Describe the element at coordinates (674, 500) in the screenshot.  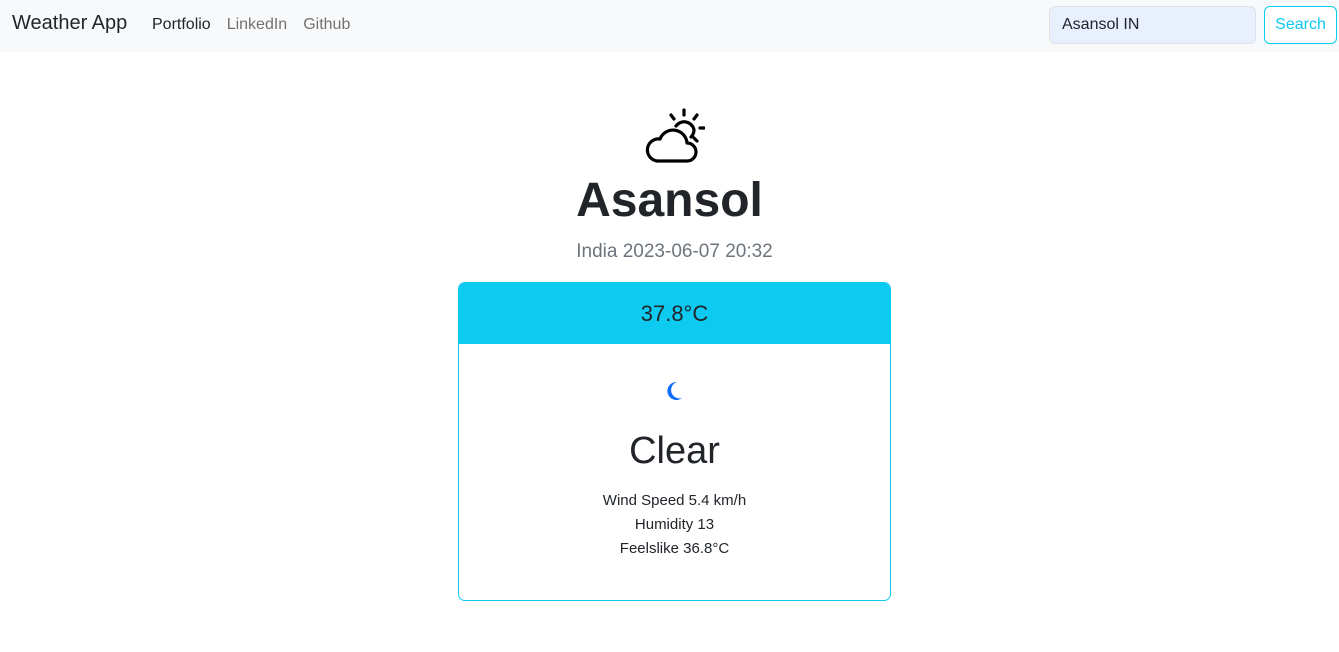
I see `wind-speed: Wind Speed 5.4 km/h` at that location.